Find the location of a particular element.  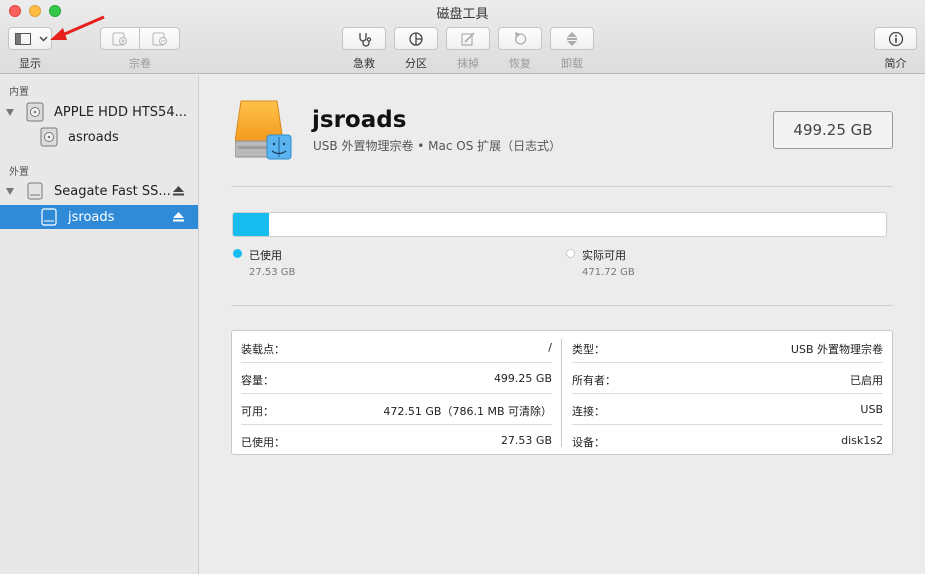

sidebar-item-jsroads: jsroads is located at coordinates (99, 217).